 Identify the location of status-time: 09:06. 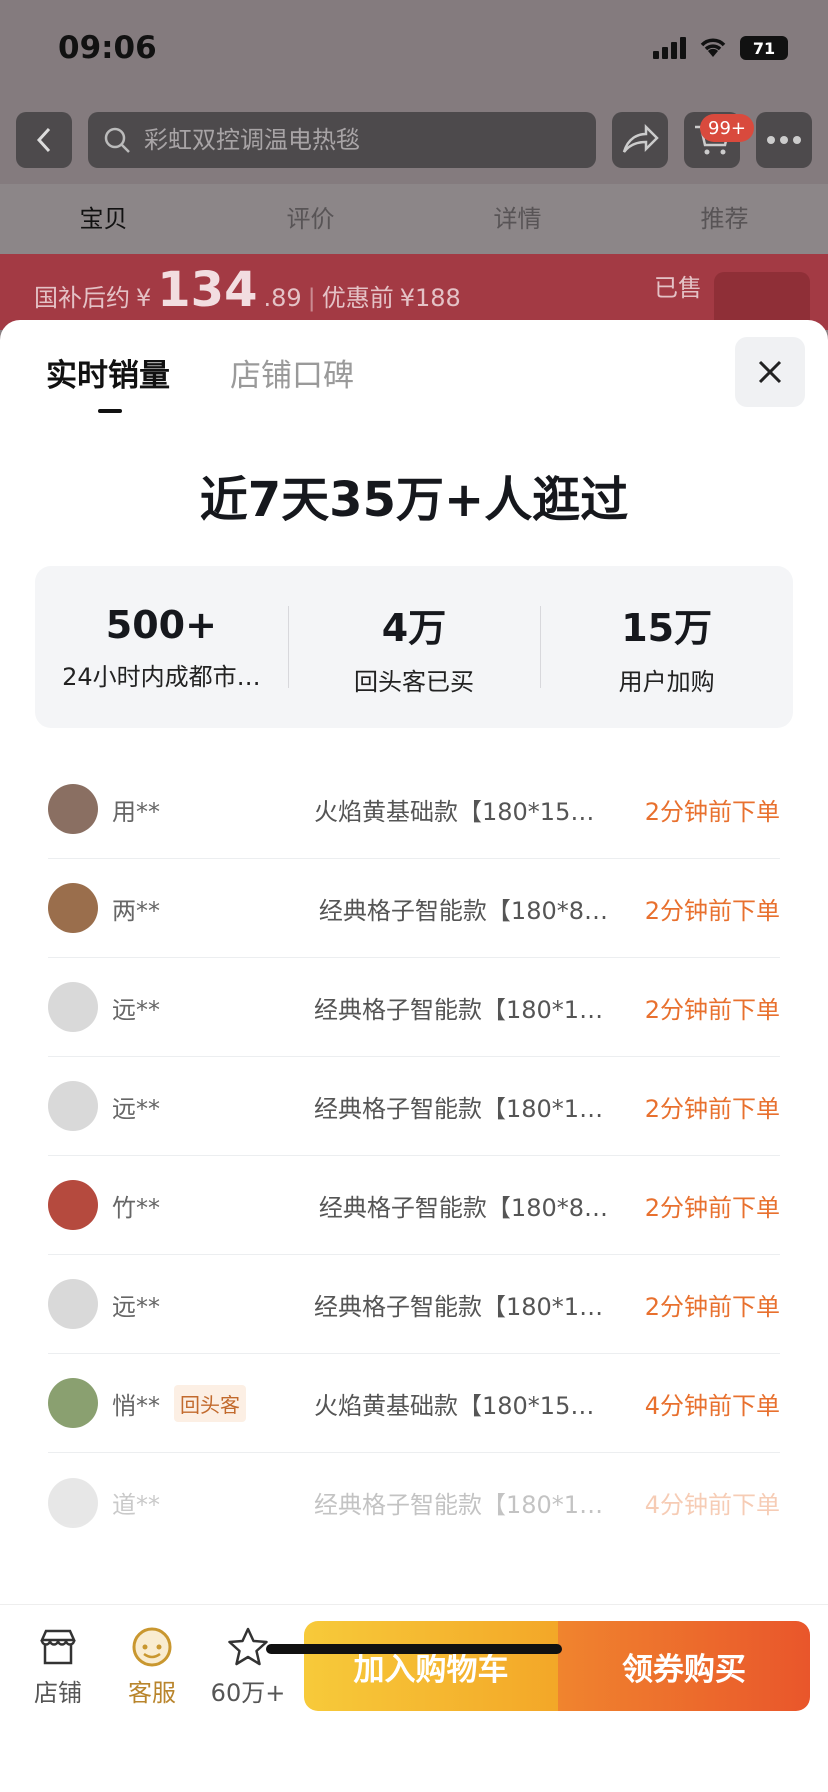
(107, 48).